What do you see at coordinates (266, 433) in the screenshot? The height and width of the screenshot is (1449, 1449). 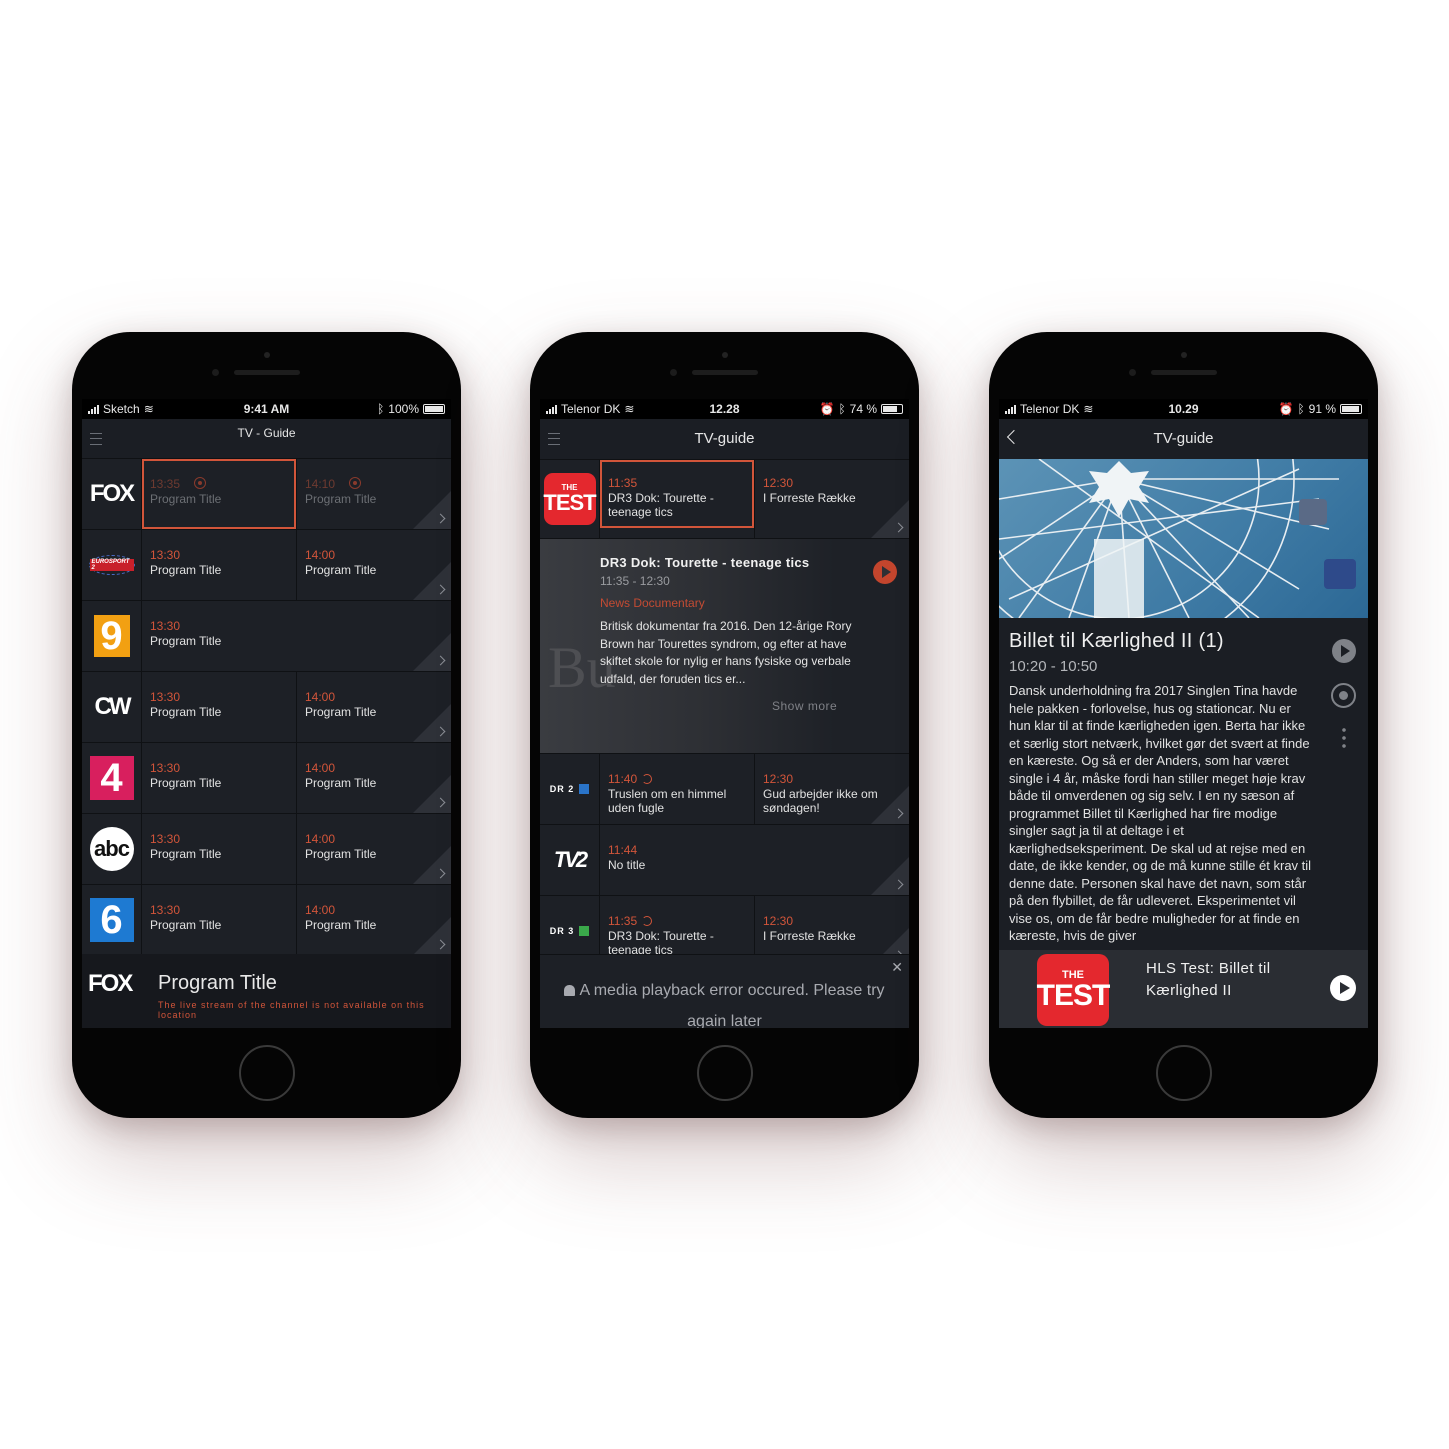 I see `page-title: TV - Guide` at bounding box center [266, 433].